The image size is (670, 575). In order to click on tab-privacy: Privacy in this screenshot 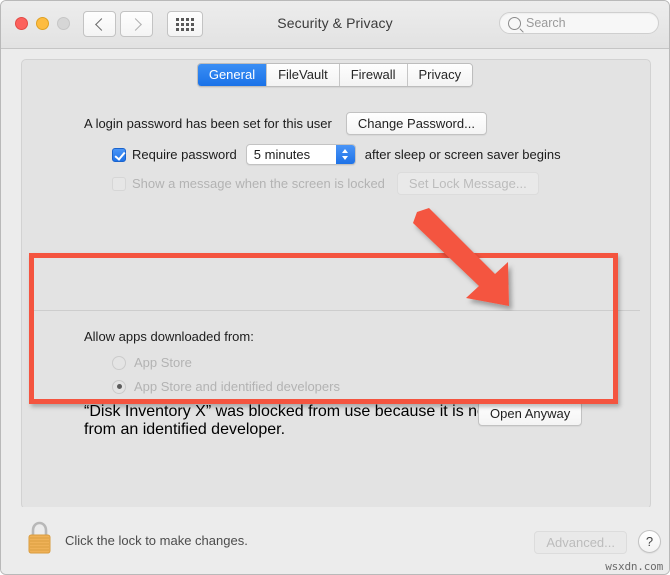, I will do `click(440, 75)`.